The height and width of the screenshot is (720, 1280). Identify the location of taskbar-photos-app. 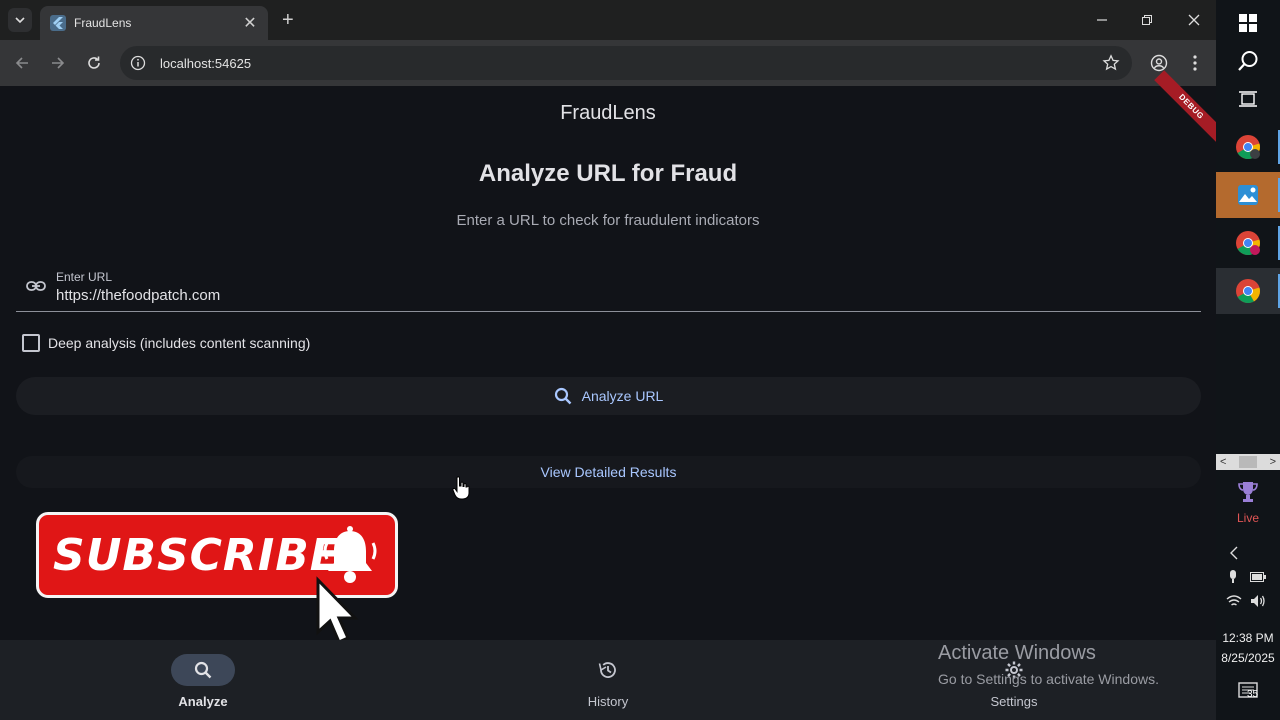
(1248, 195).